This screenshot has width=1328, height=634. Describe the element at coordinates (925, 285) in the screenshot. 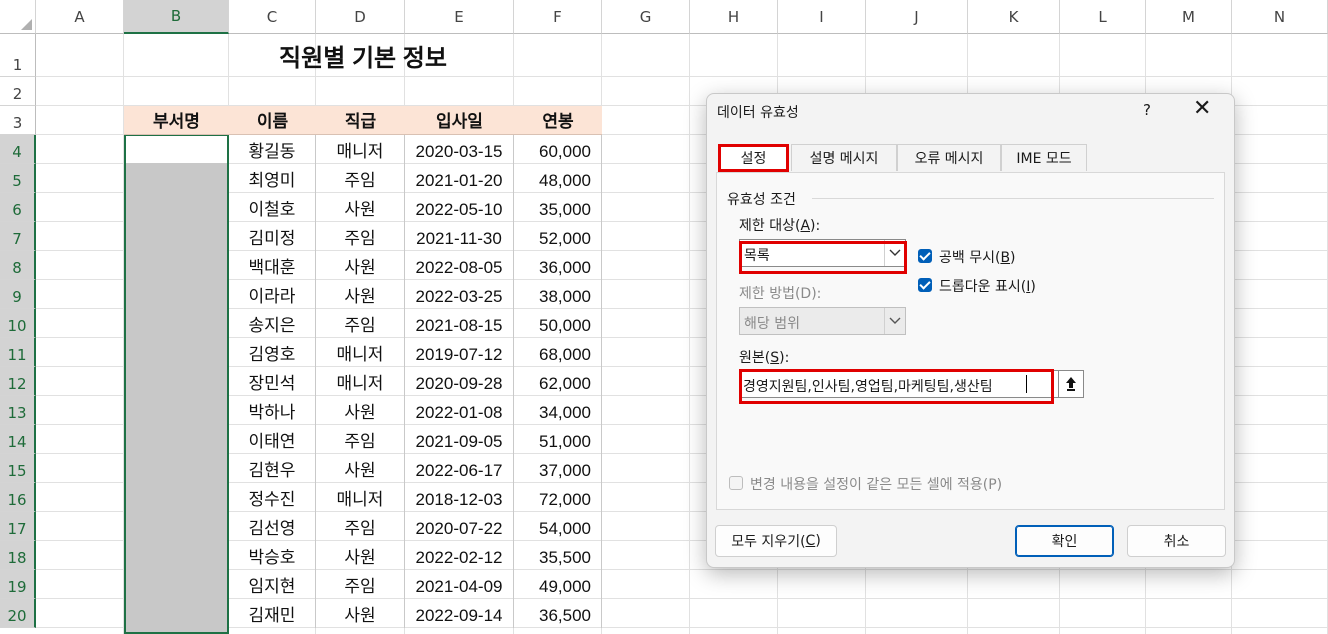

I see `in-cell-dropdown-checkbox` at that location.